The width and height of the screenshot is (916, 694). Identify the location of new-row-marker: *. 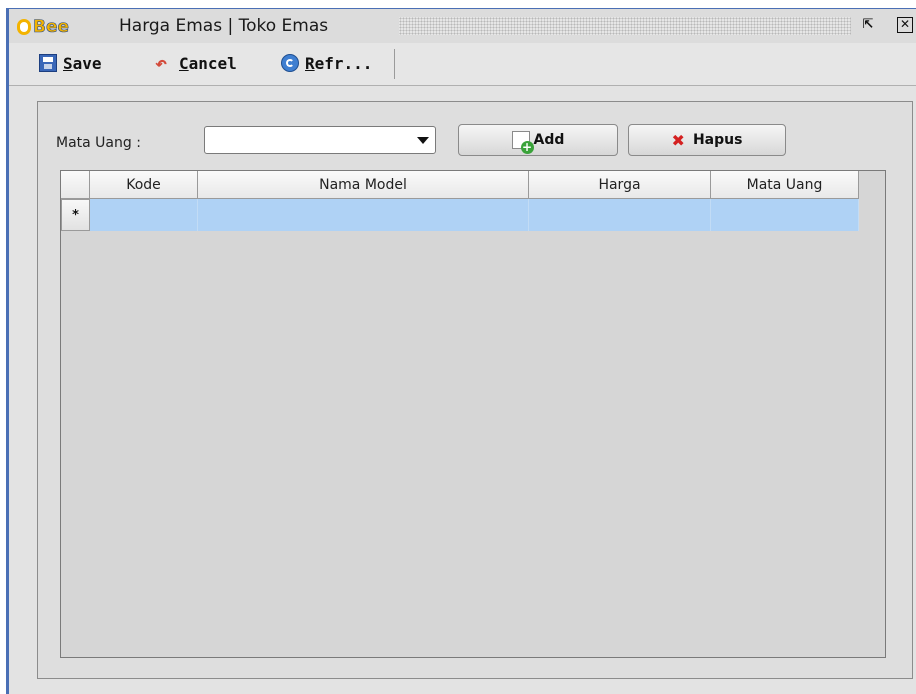
(75, 215).